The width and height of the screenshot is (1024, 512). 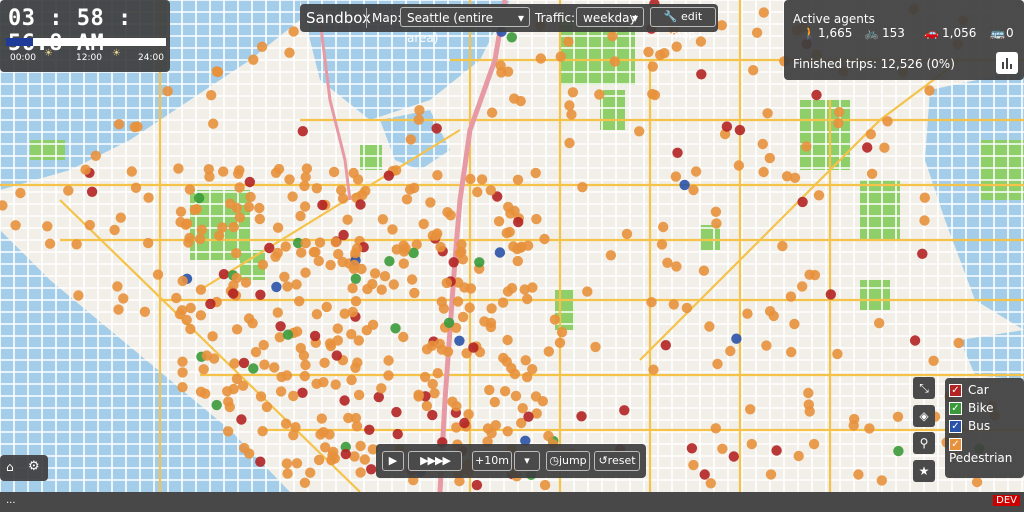 What do you see at coordinates (971, 408) in the screenshot?
I see `legend-item-bike: ✓ Bike` at bounding box center [971, 408].